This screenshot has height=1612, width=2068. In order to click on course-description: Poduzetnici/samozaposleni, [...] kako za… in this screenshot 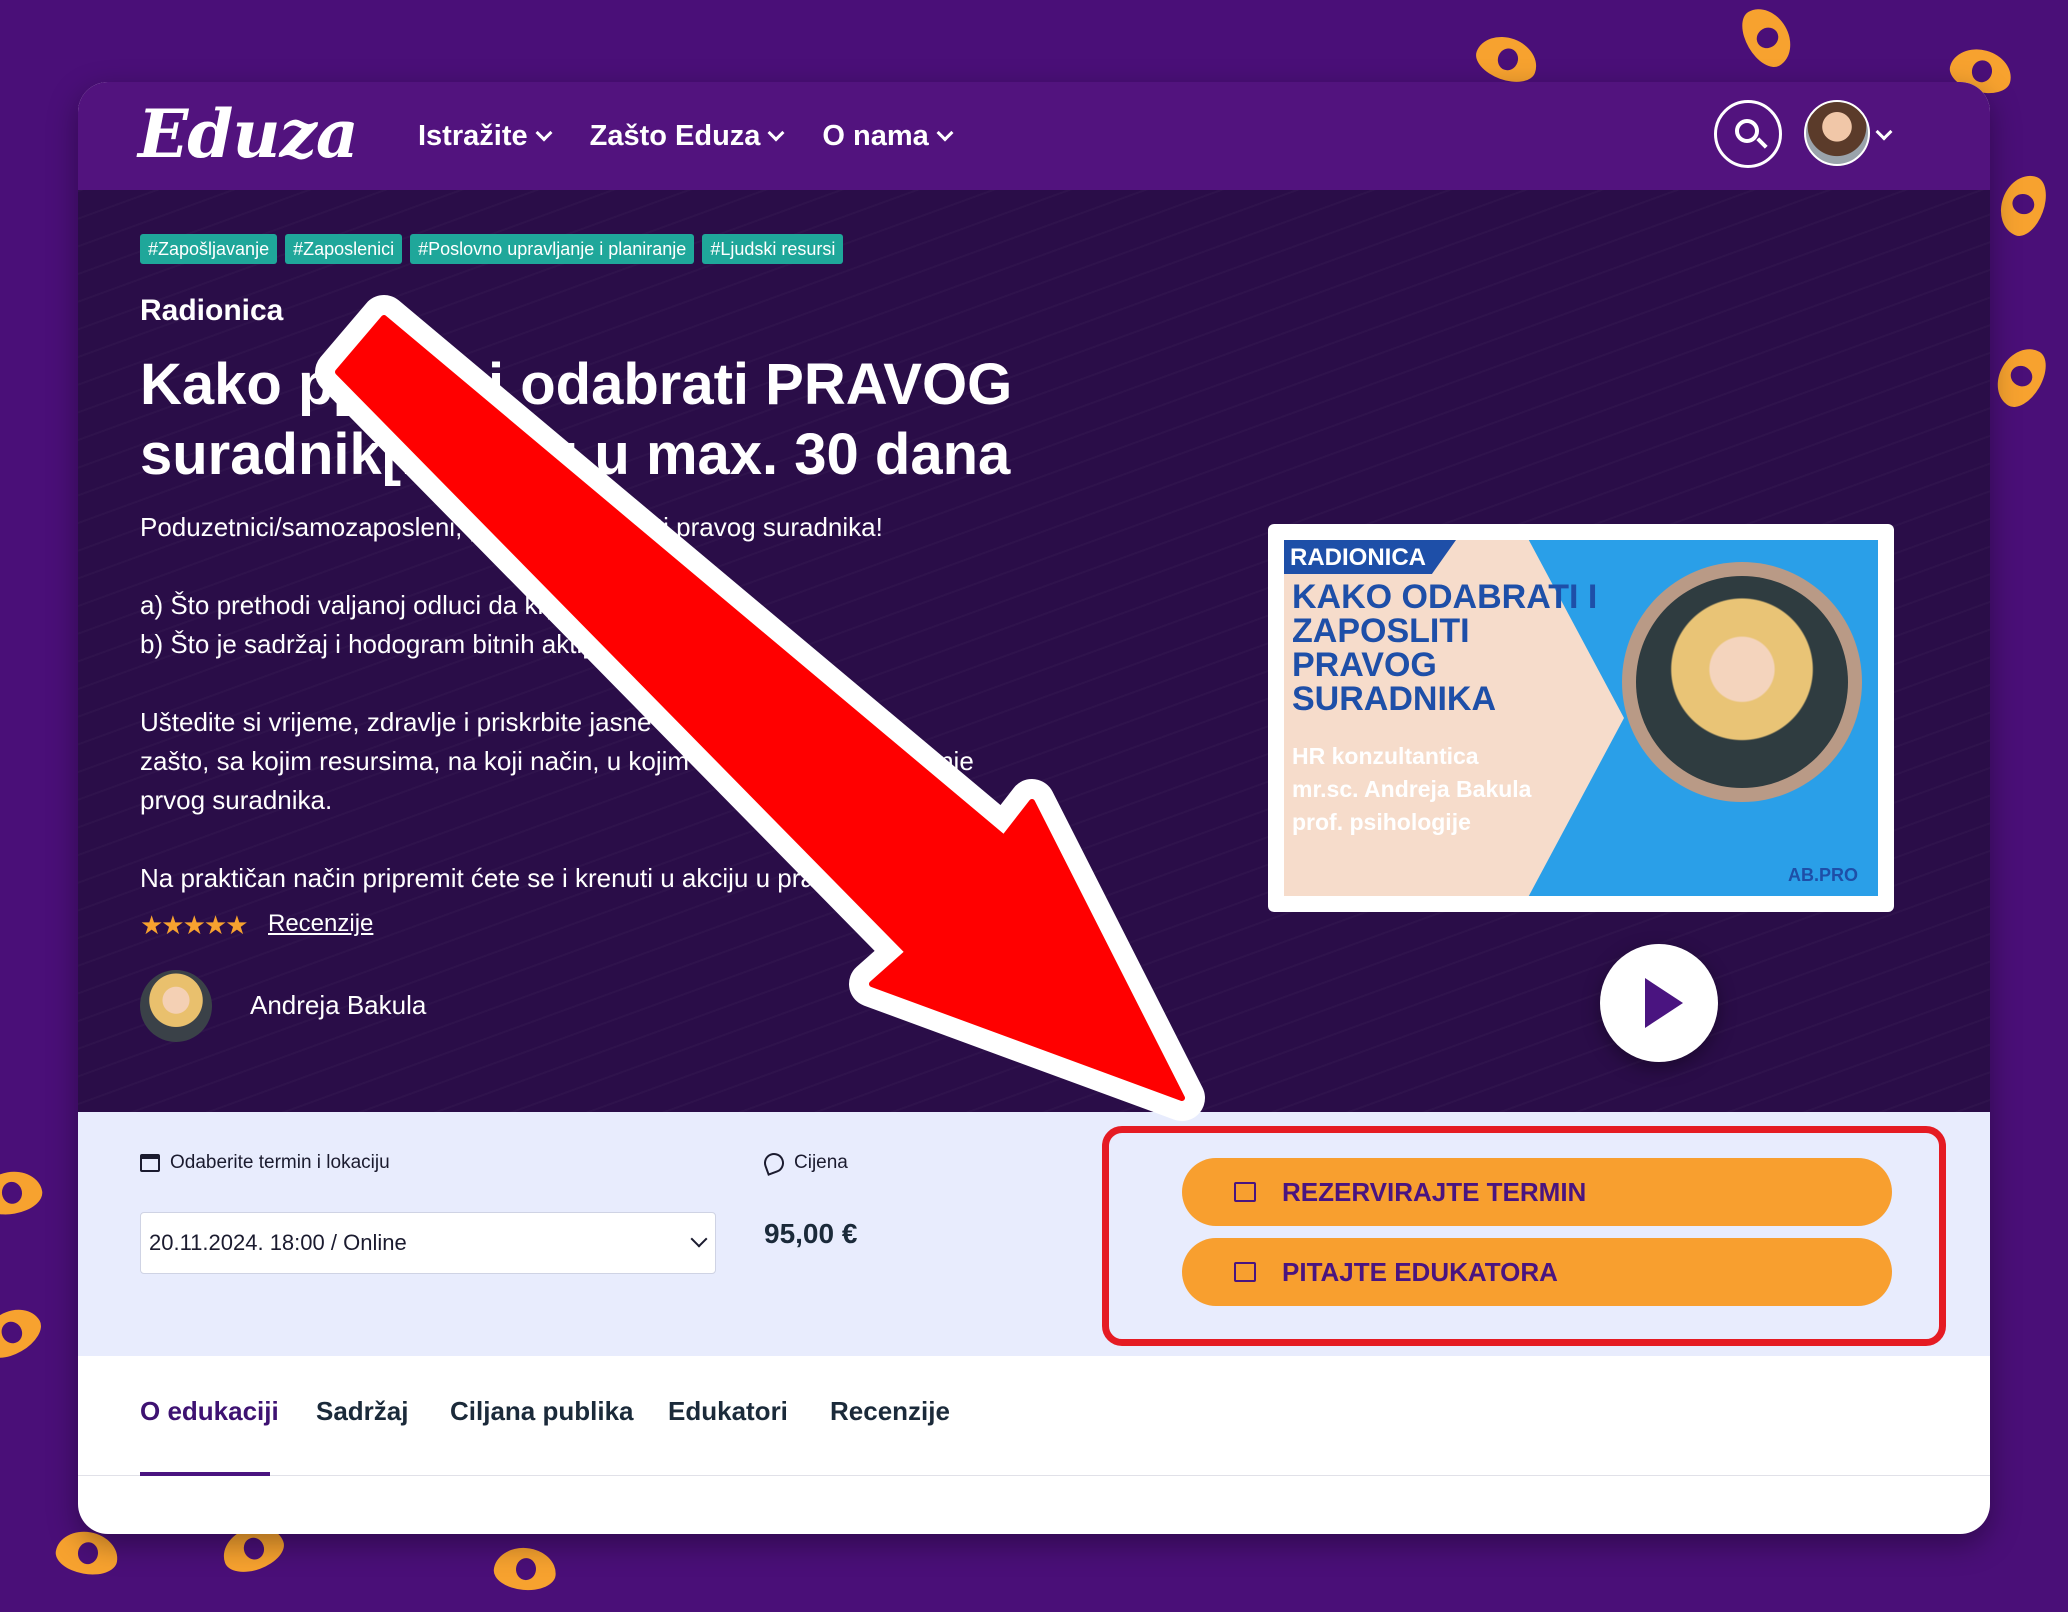, I will do `click(660, 722)`.